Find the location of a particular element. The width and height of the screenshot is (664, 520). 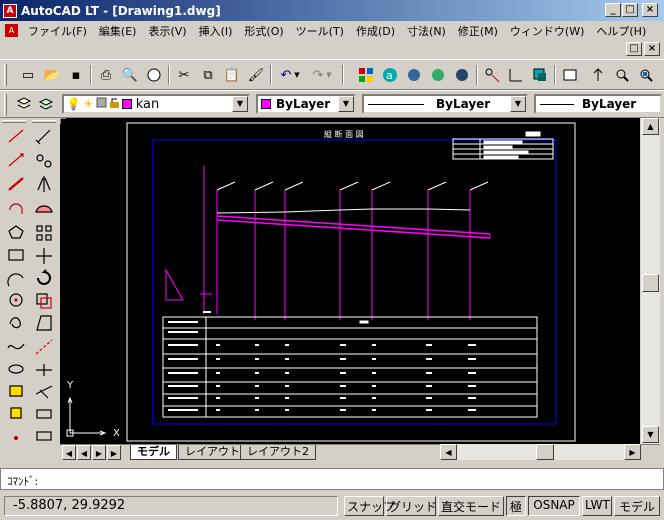

design-center-icon is located at coordinates (366, 75).